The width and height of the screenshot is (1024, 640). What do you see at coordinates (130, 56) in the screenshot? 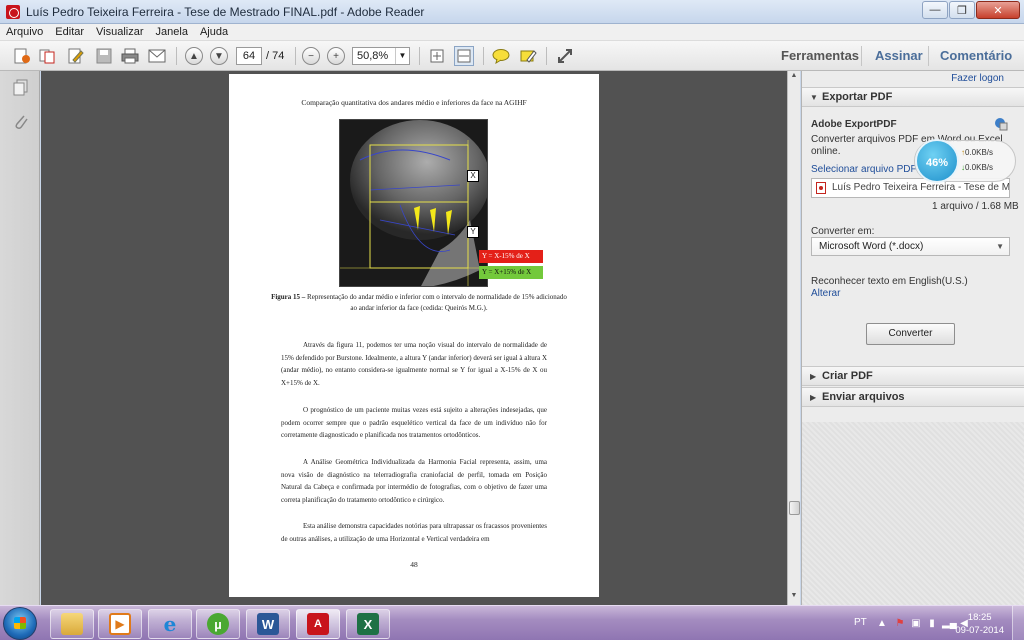
I see `print-icon` at bounding box center [130, 56].